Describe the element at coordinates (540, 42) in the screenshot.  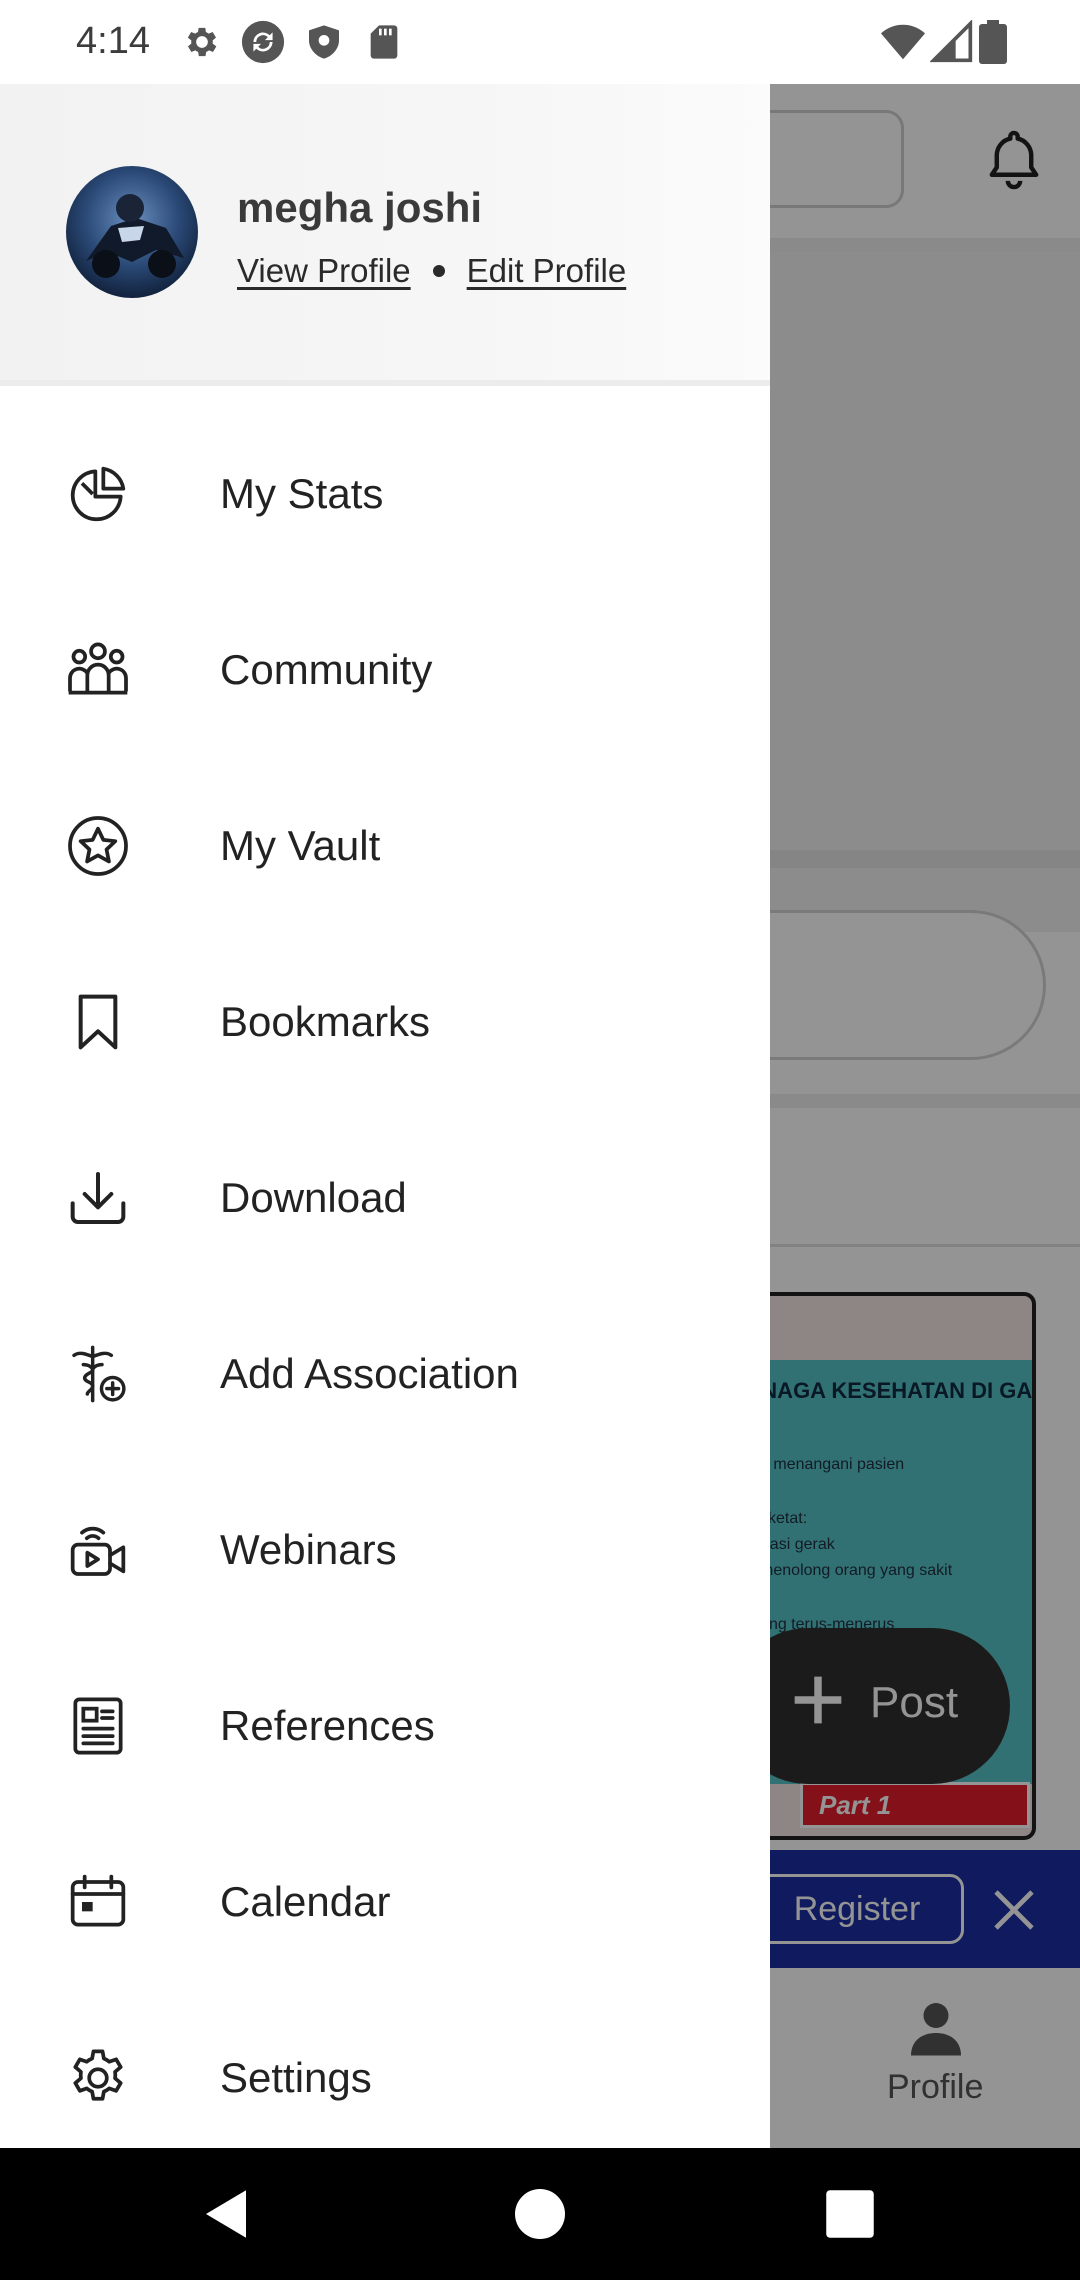
I see `status-bar: 4:14` at that location.